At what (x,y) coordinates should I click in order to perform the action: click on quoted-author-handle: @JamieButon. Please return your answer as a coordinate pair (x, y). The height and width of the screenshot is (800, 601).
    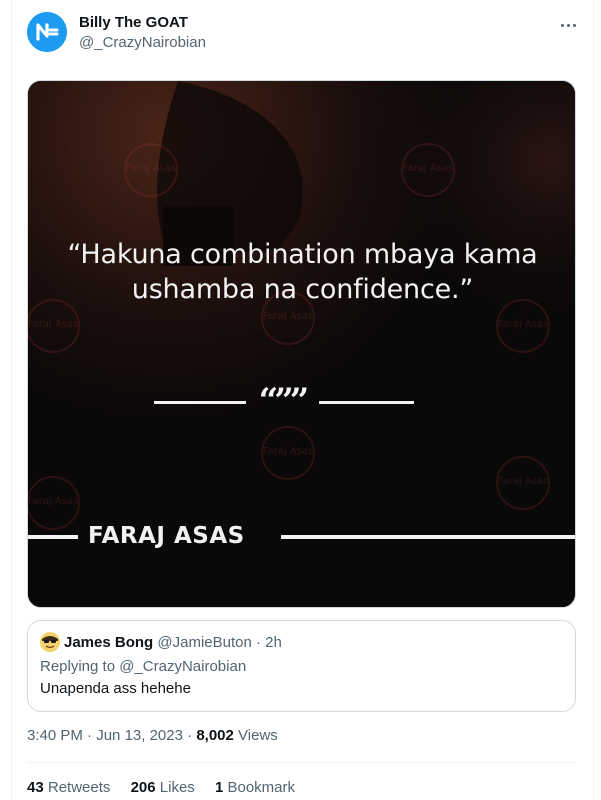
    Looking at the image, I should click on (204, 642).